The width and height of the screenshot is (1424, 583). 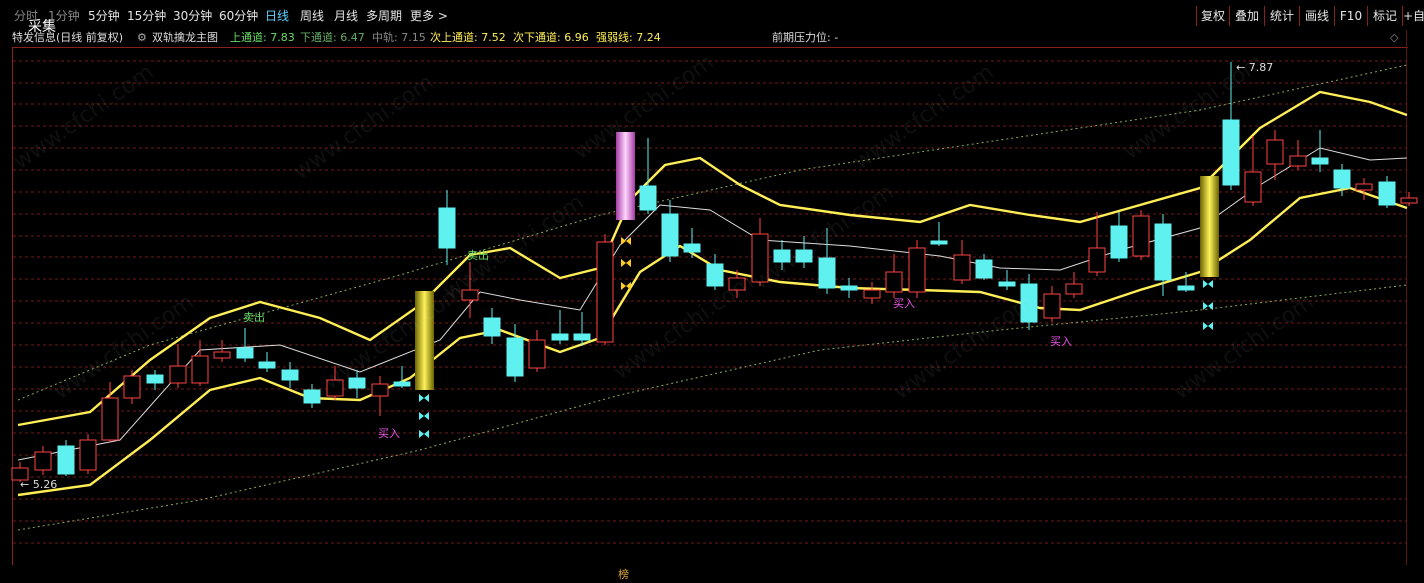 I want to click on sell-label: 卖出, so click(x=254, y=317).